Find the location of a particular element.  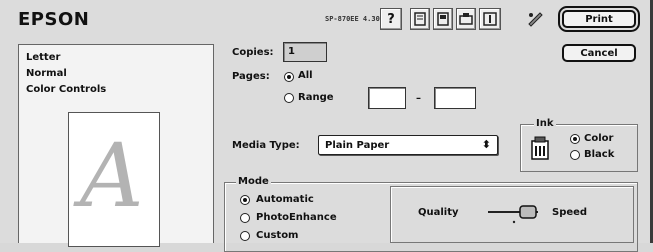

pages-all-label: All is located at coordinates (305, 75).